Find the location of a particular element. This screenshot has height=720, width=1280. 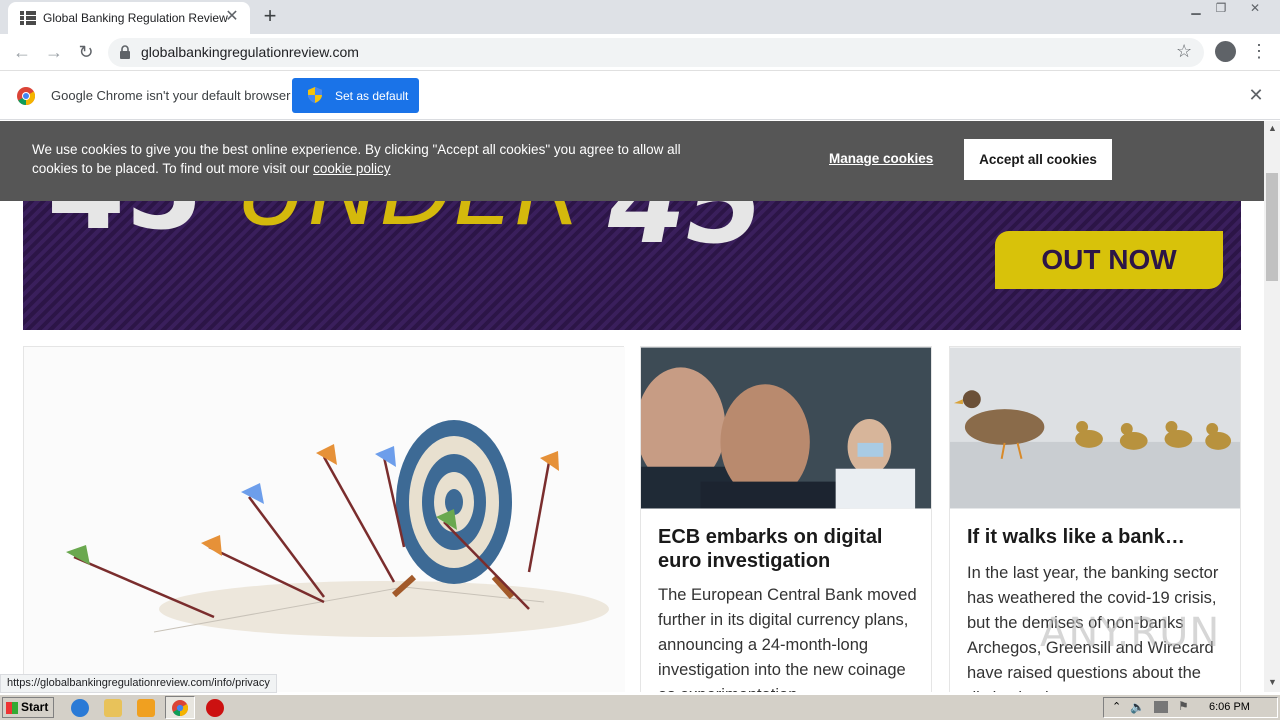

scroll-down-icon: ▼ is located at coordinates (1272, 682).